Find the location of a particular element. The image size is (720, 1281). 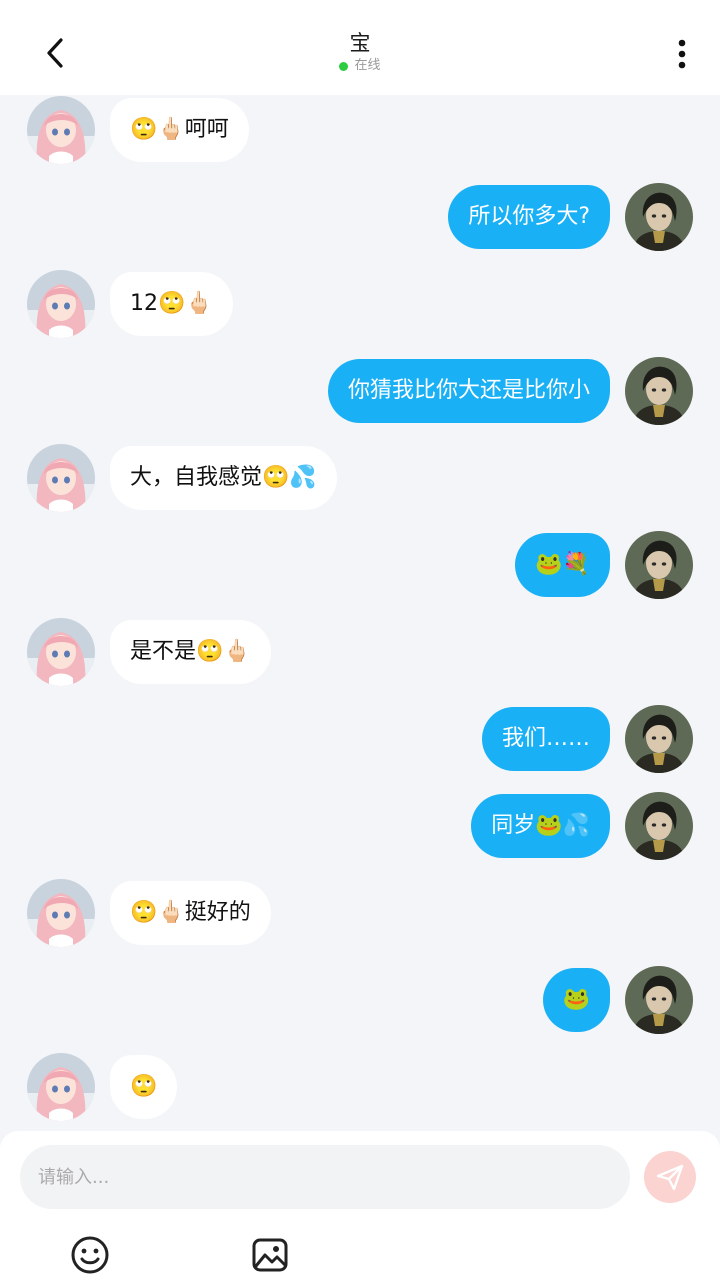

more-button is located at coordinates (682, 54).